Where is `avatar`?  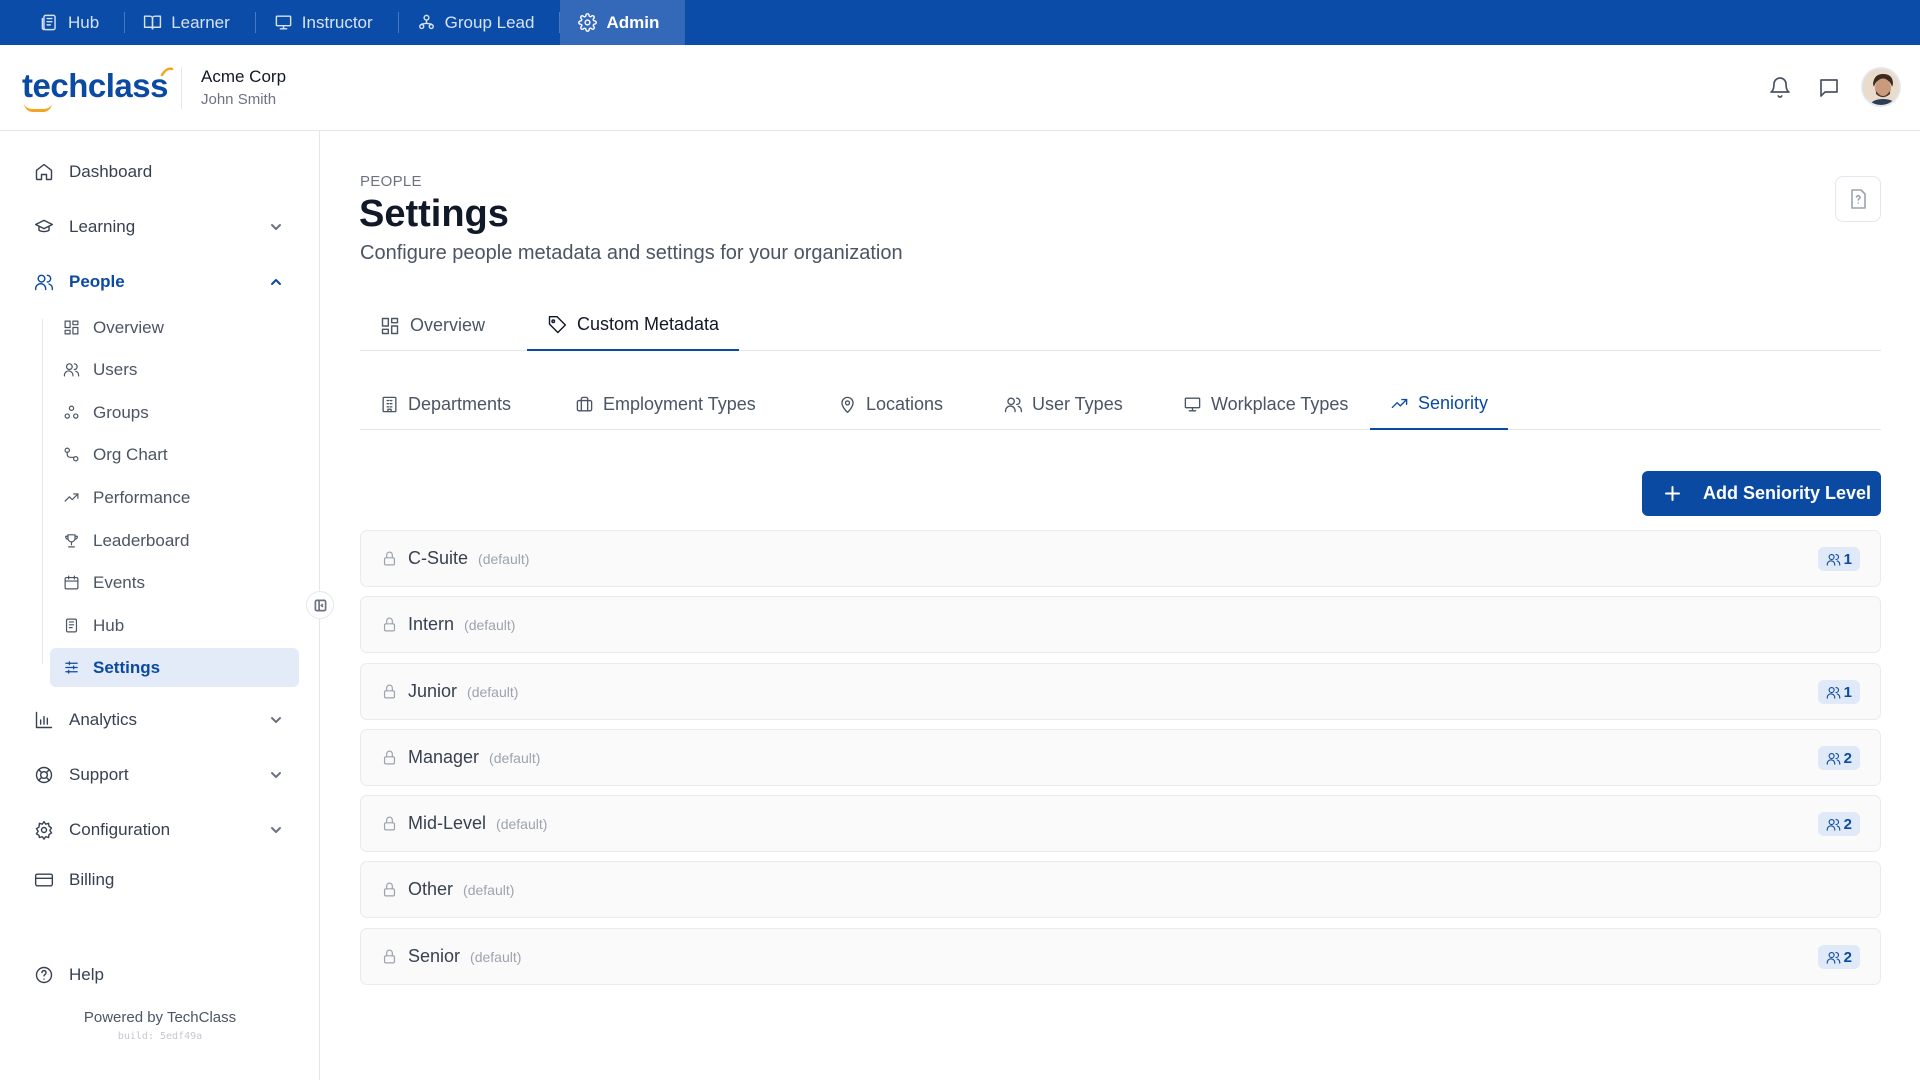
avatar is located at coordinates (1881, 87).